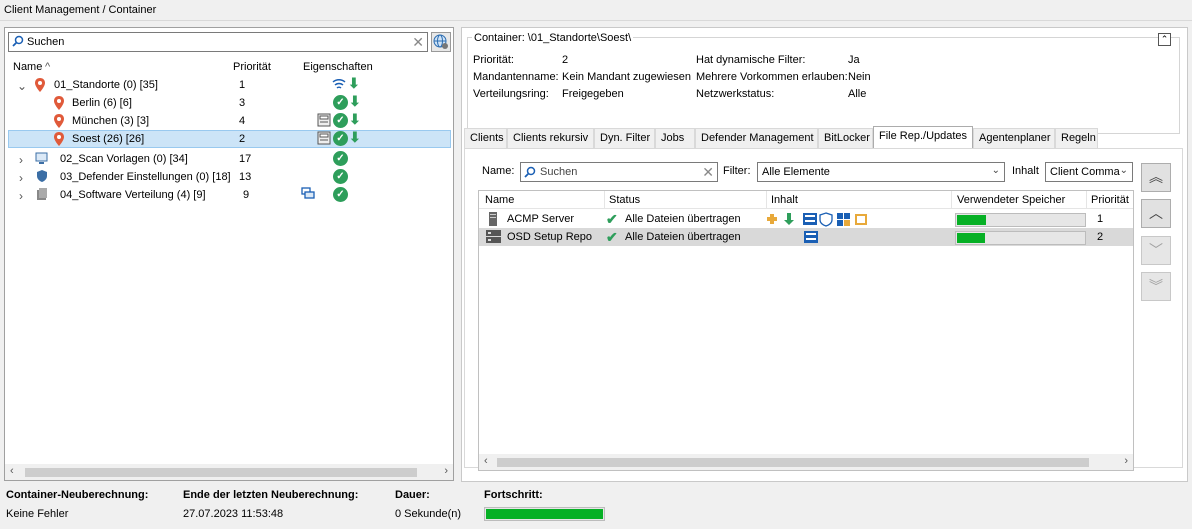  What do you see at coordinates (218, 42) in the screenshot?
I see `tree-search-input: Suchen ✕` at bounding box center [218, 42].